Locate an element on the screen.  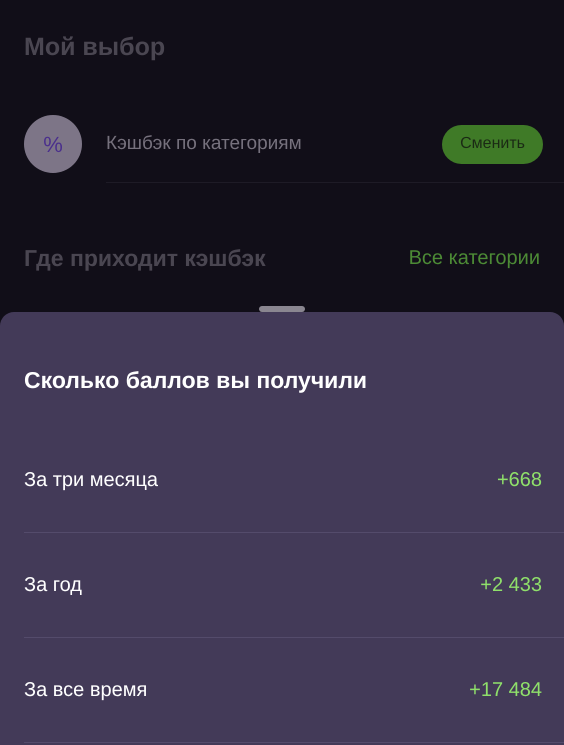
percent-icon: % is located at coordinates (53, 144).